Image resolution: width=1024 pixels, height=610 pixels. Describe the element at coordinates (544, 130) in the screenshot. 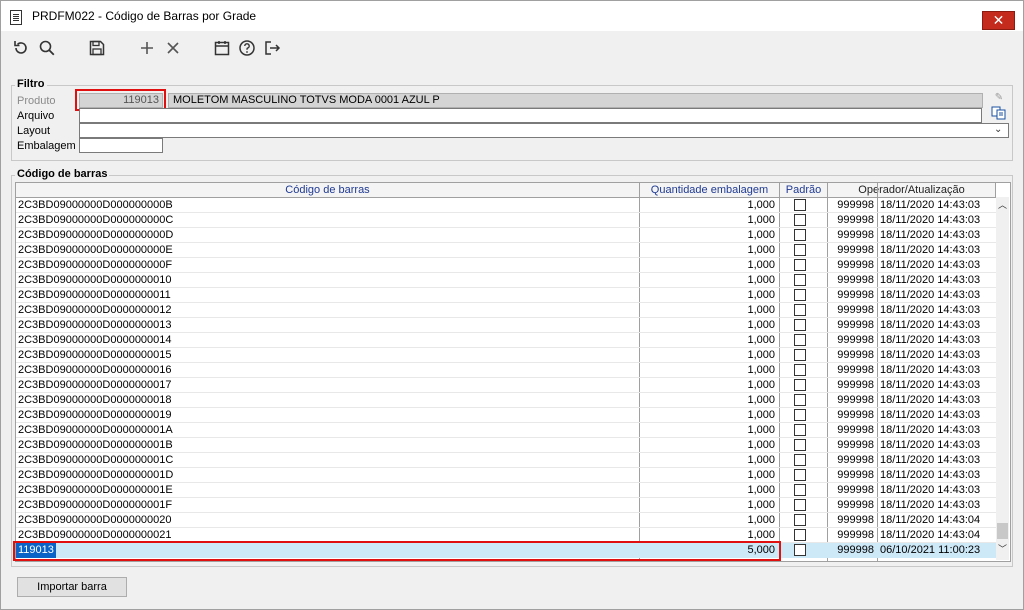

I see `layout-select` at that location.